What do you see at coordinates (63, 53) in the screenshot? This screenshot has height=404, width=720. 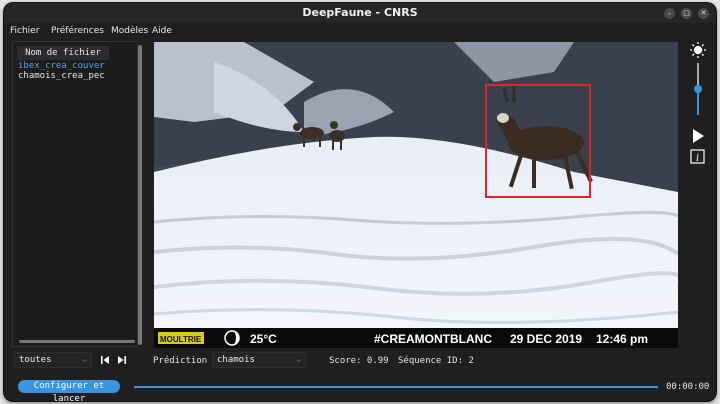 I see `file-list-header: Nom de fichier` at bounding box center [63, 53].